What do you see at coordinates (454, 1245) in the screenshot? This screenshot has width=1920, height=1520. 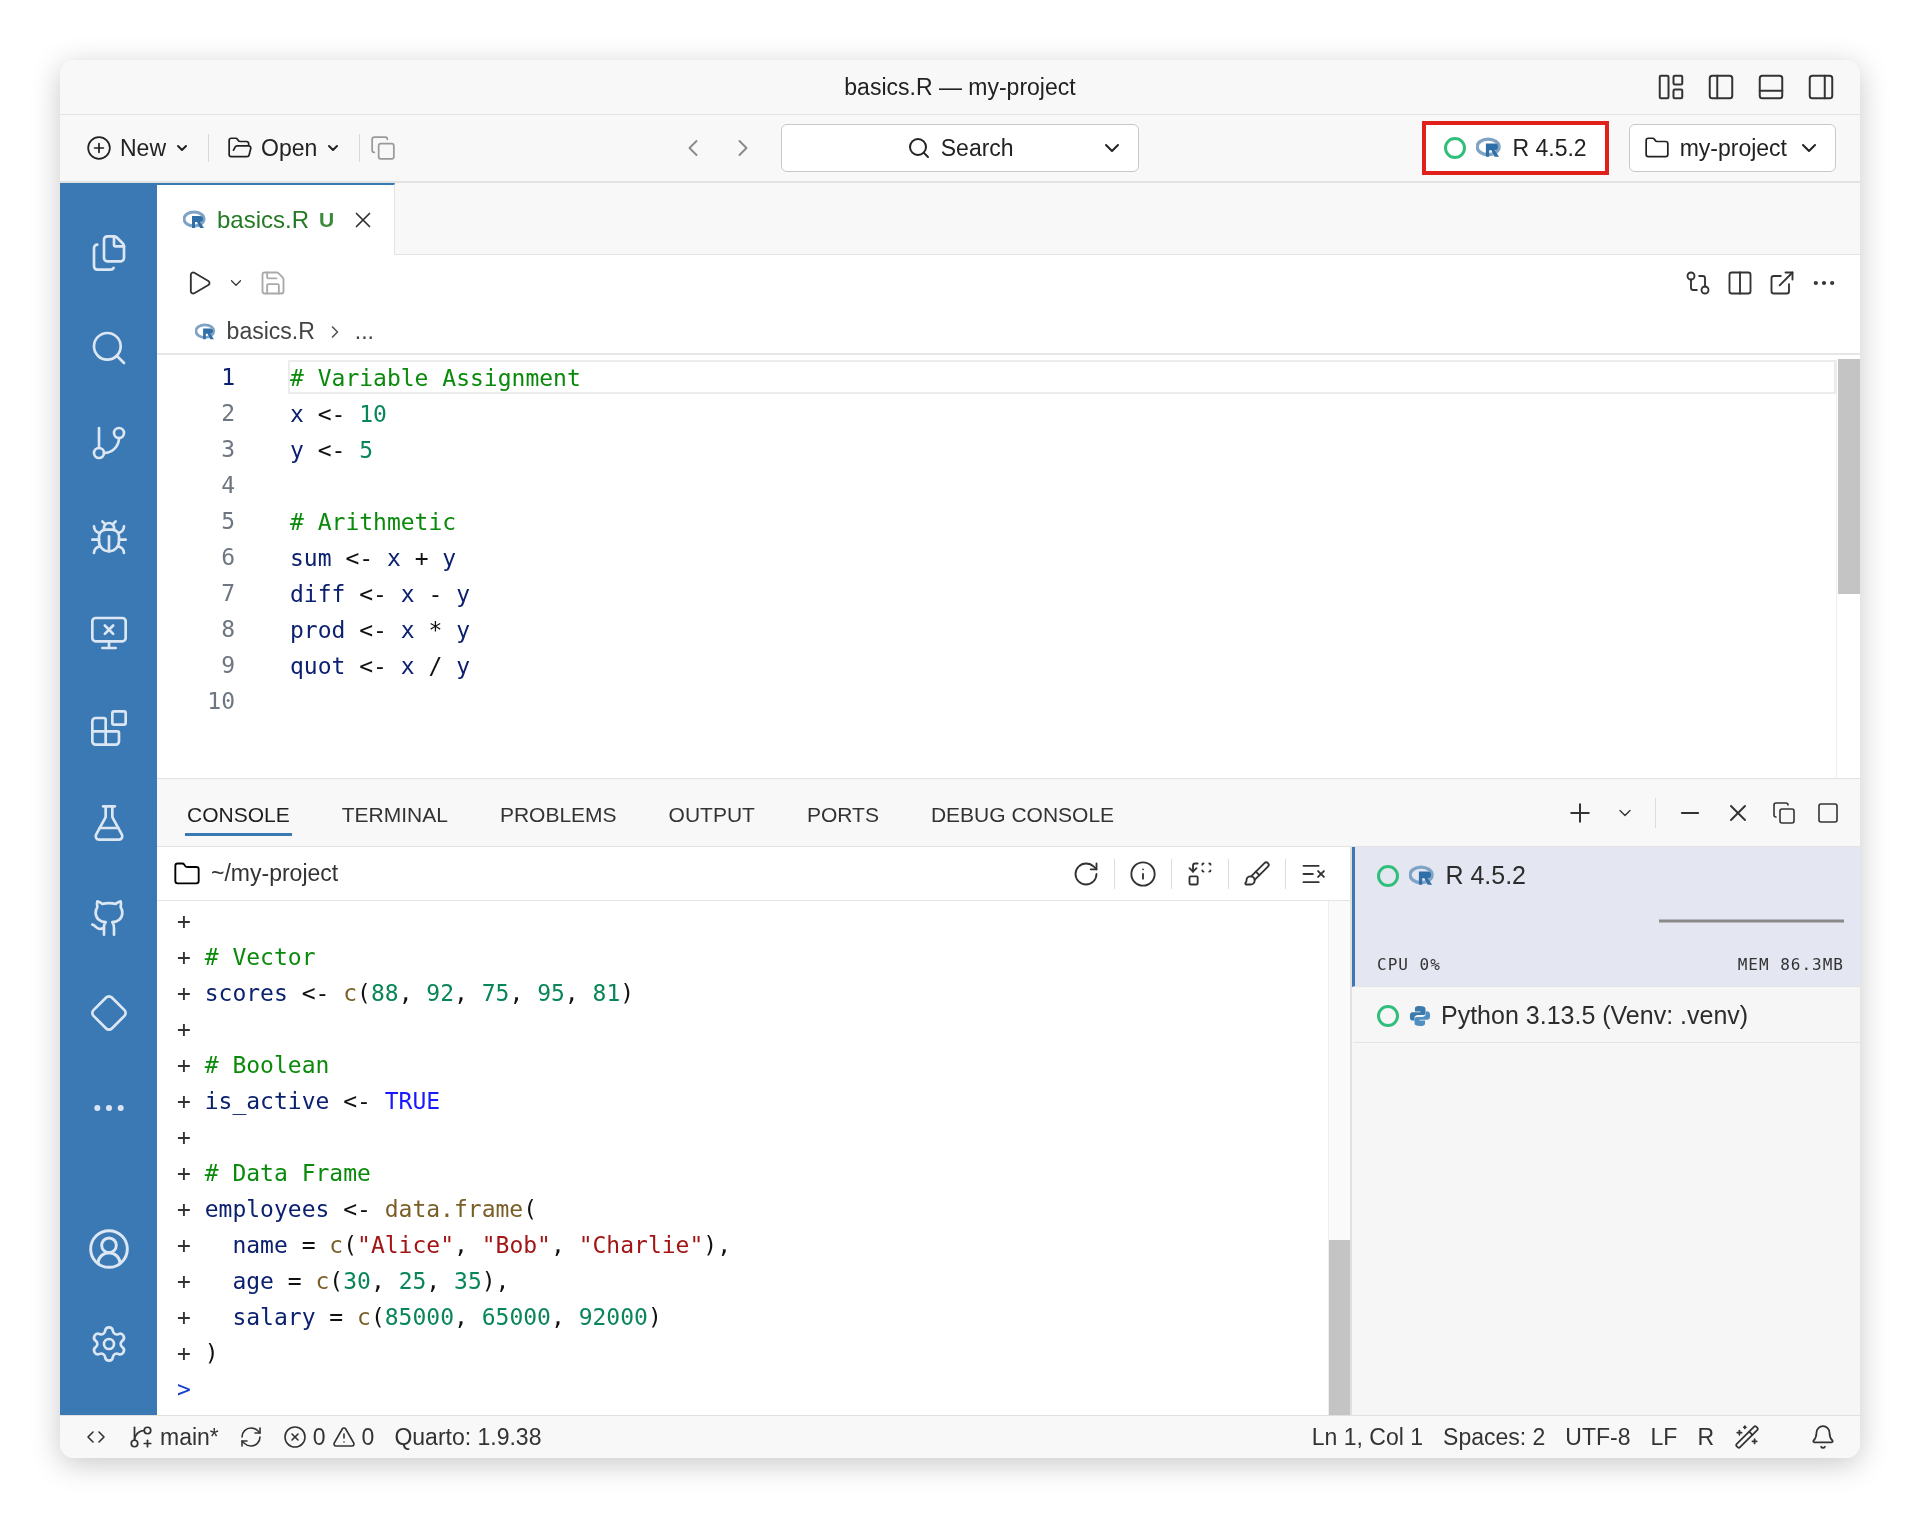 I see `console-line: + name = c("Alice", "Bob", "Charlie"),` at bounding box center [454, 1245].